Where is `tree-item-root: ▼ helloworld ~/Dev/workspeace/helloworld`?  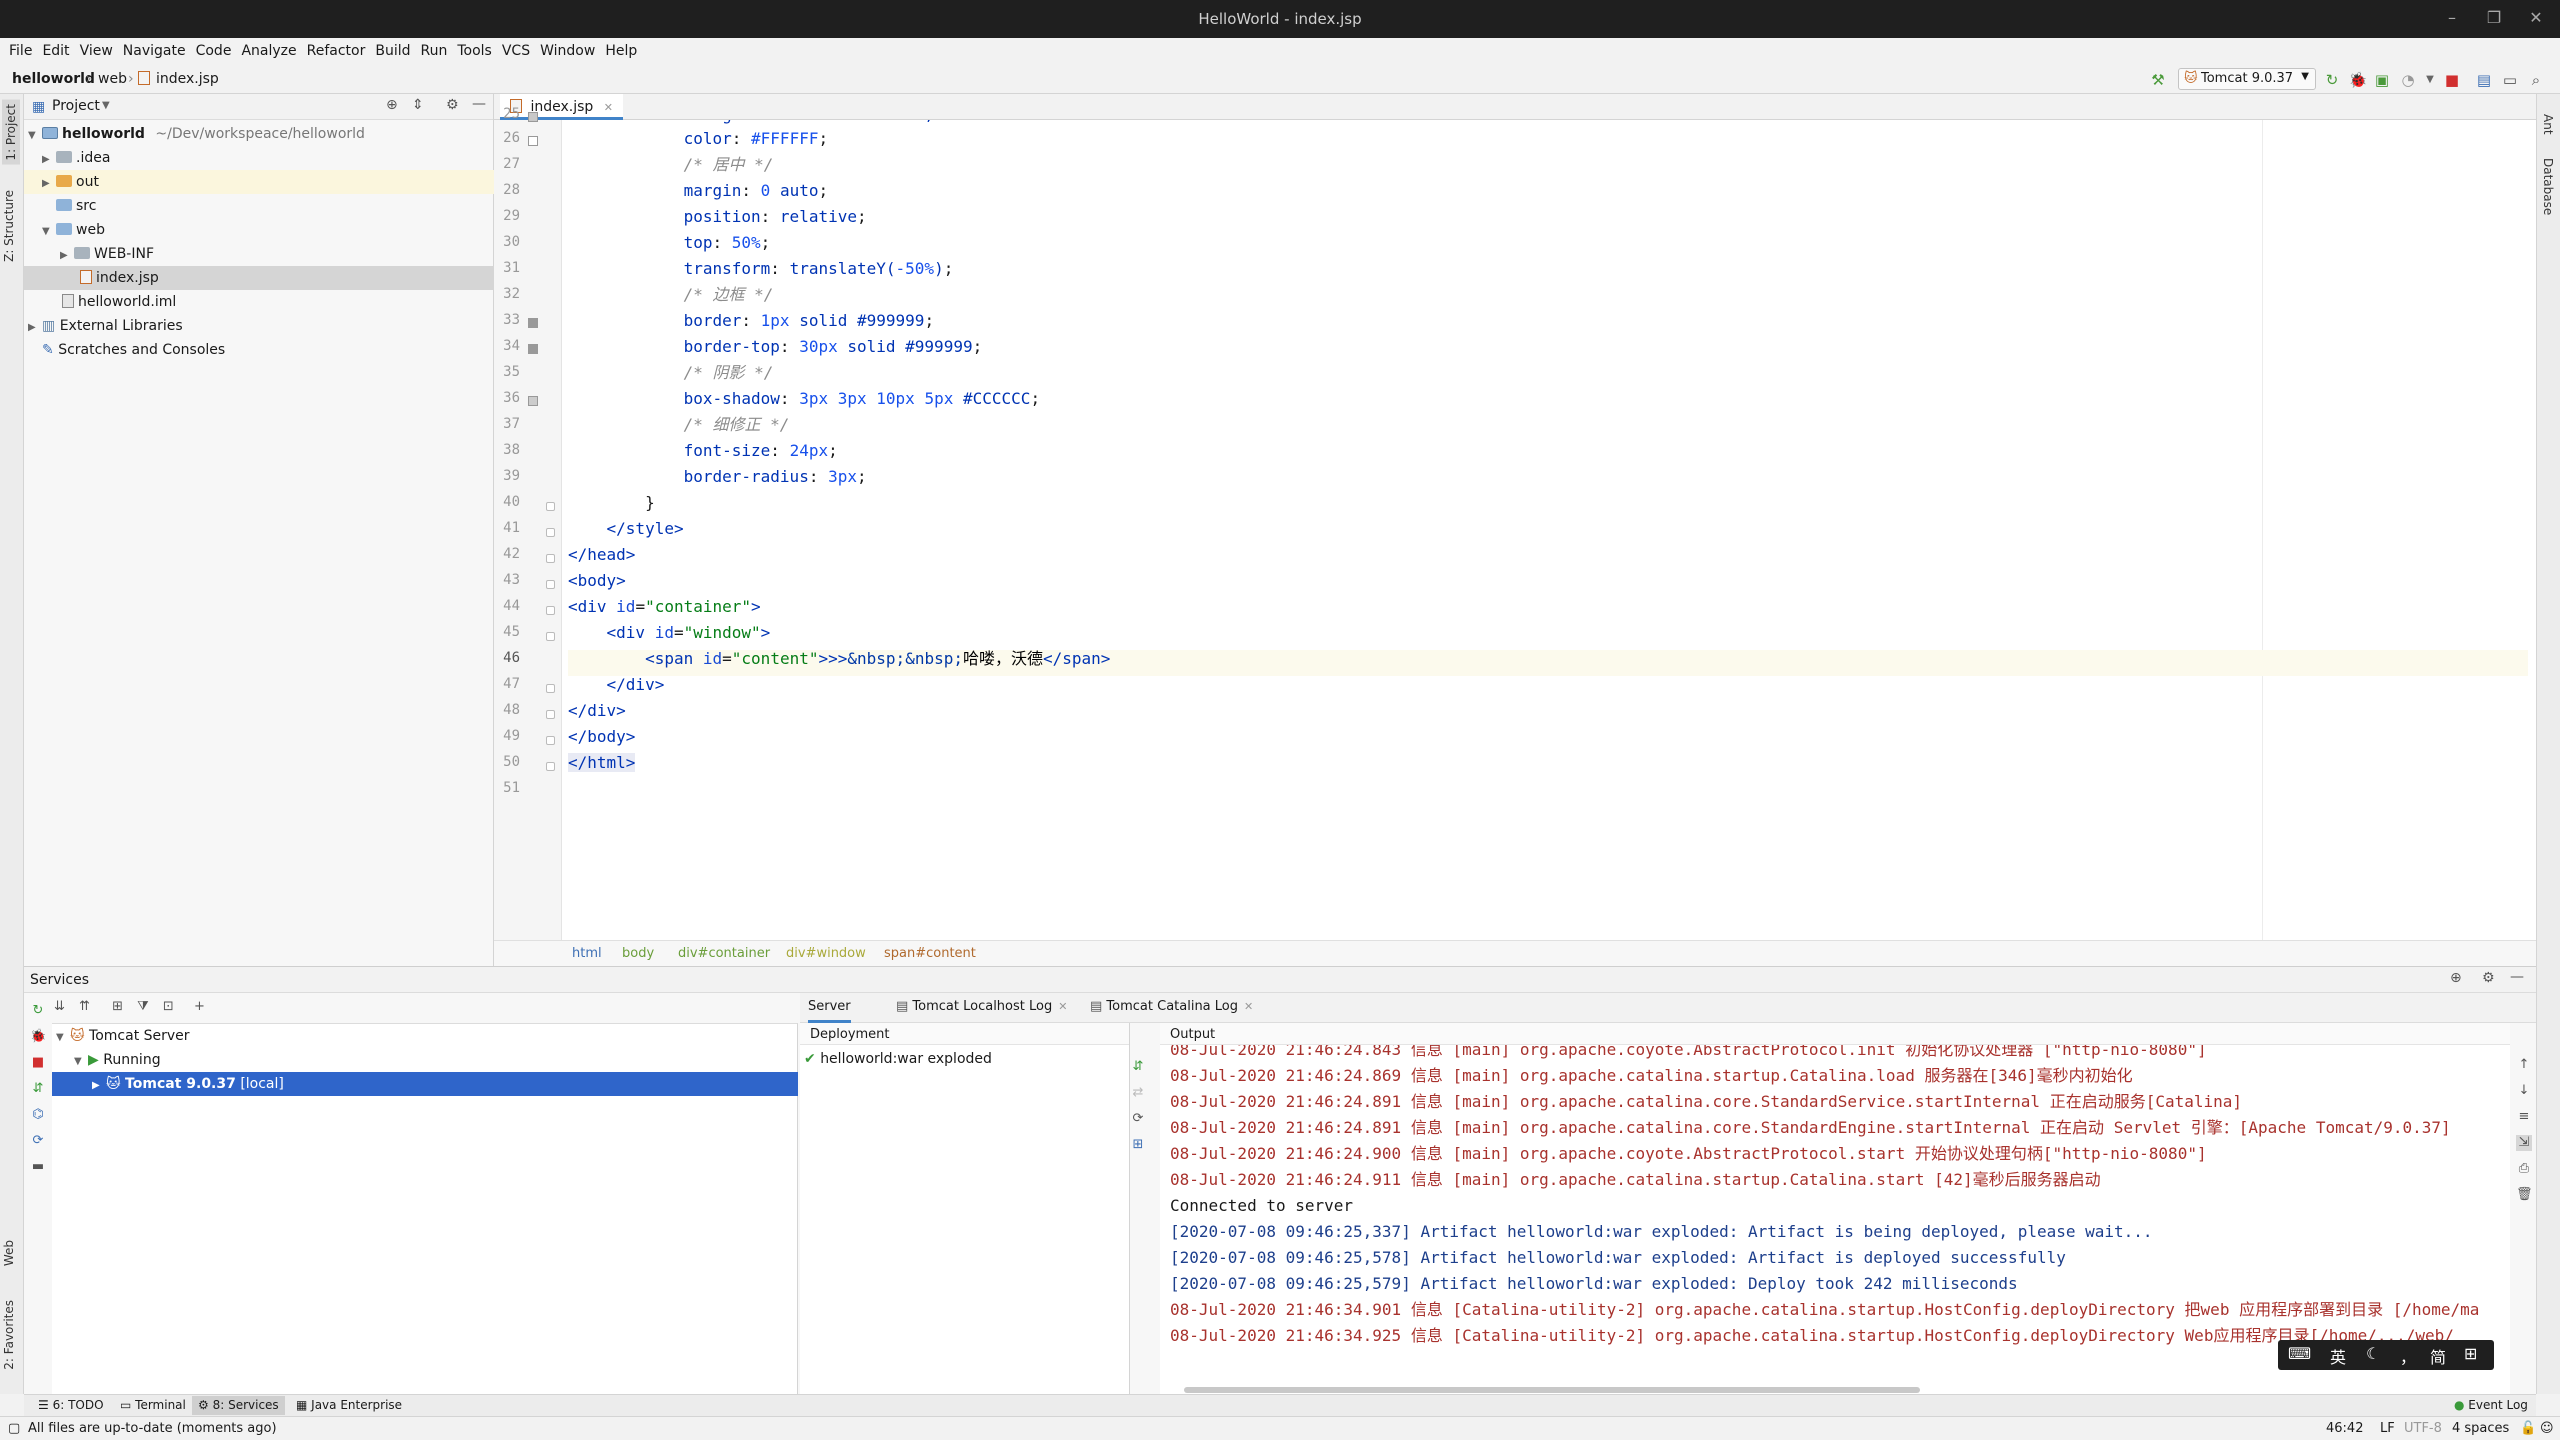 tree-item-root: ▼ helloworld ~/Dev/workspeace/helloworld is located at coordinates (196, 134).